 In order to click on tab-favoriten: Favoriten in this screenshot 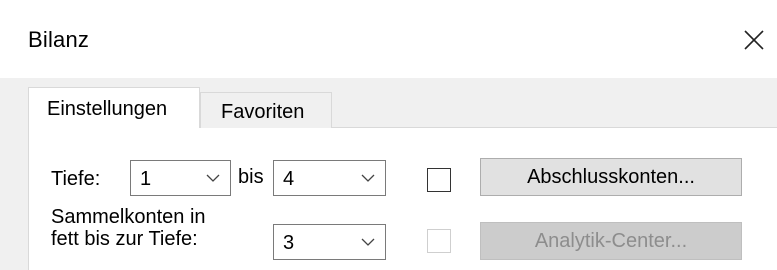, I will do `click(266, 110)`.